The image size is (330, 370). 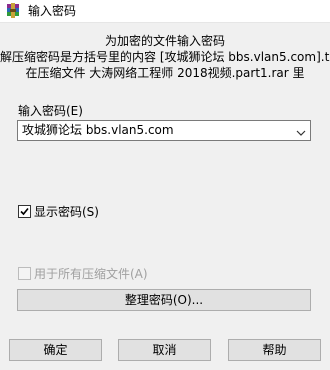 What do you see at coordinates (91, 274) in the screenshot?
I see `use-for-all-label: 用于所有压缩文件(A)` at bounding box center [91, 274].